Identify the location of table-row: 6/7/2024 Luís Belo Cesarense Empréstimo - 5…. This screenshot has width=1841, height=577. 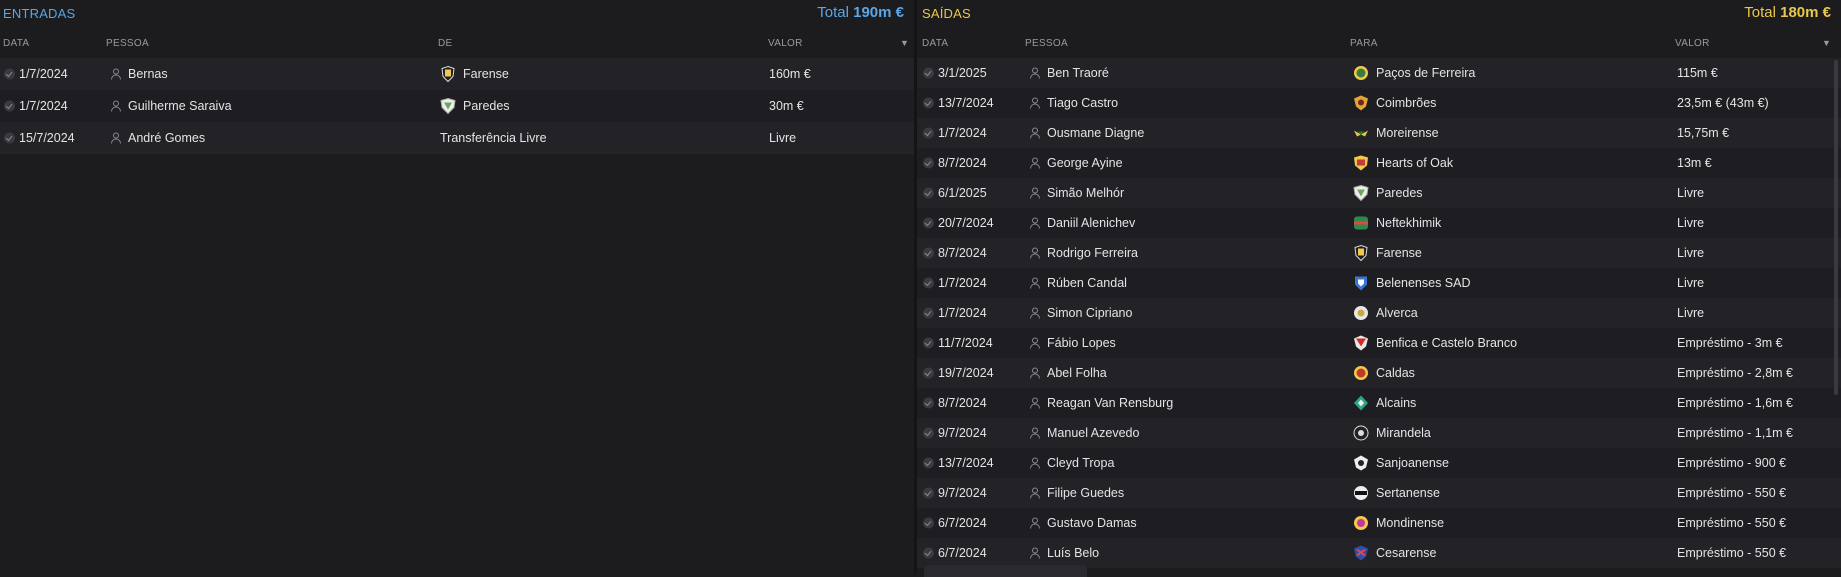
(1379, 553).